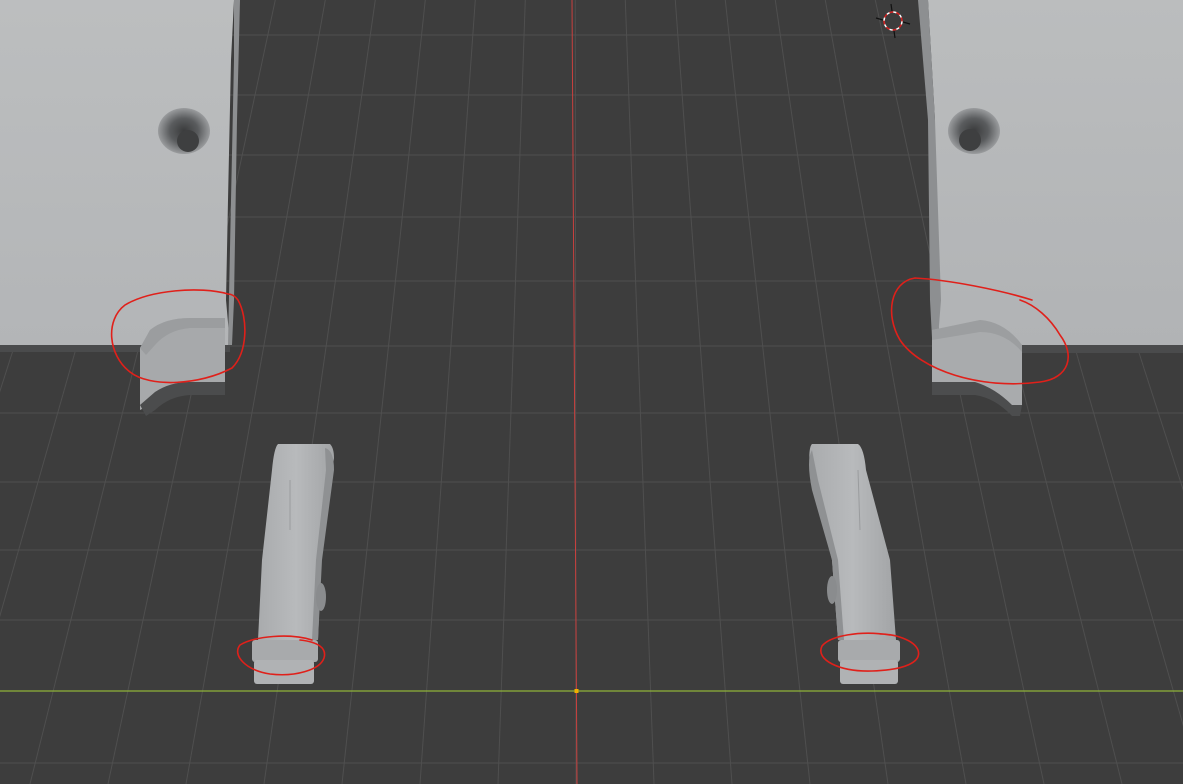  Describe the element at coordinates (120, 208) in the screenshot. I see `bracket-left-mesh` at that location.